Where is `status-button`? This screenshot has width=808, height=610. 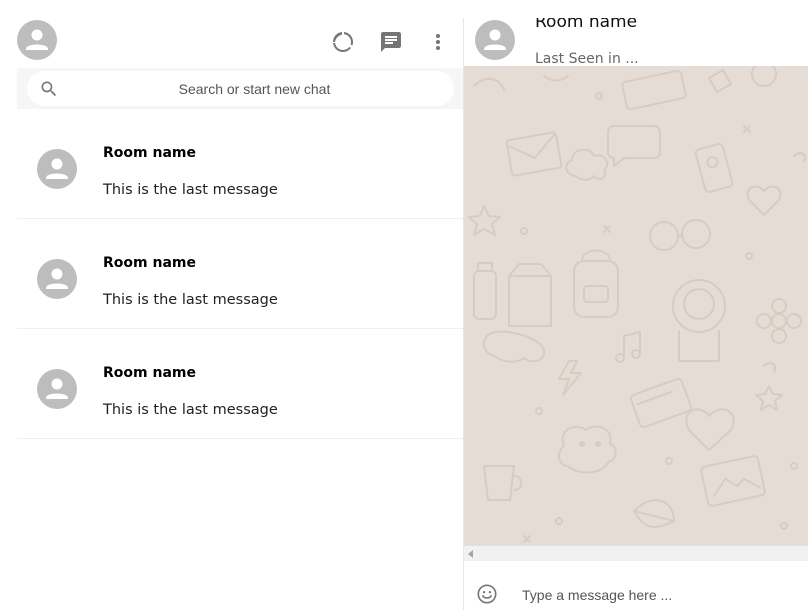
status-button is located at coordinates (343, 42).